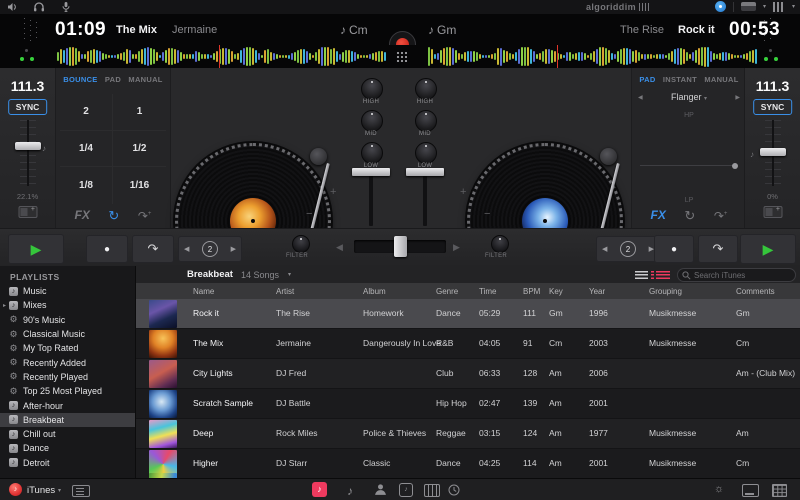 The image size is (800, 500). I want to click on column-header-album: Album, so click(374, 291).